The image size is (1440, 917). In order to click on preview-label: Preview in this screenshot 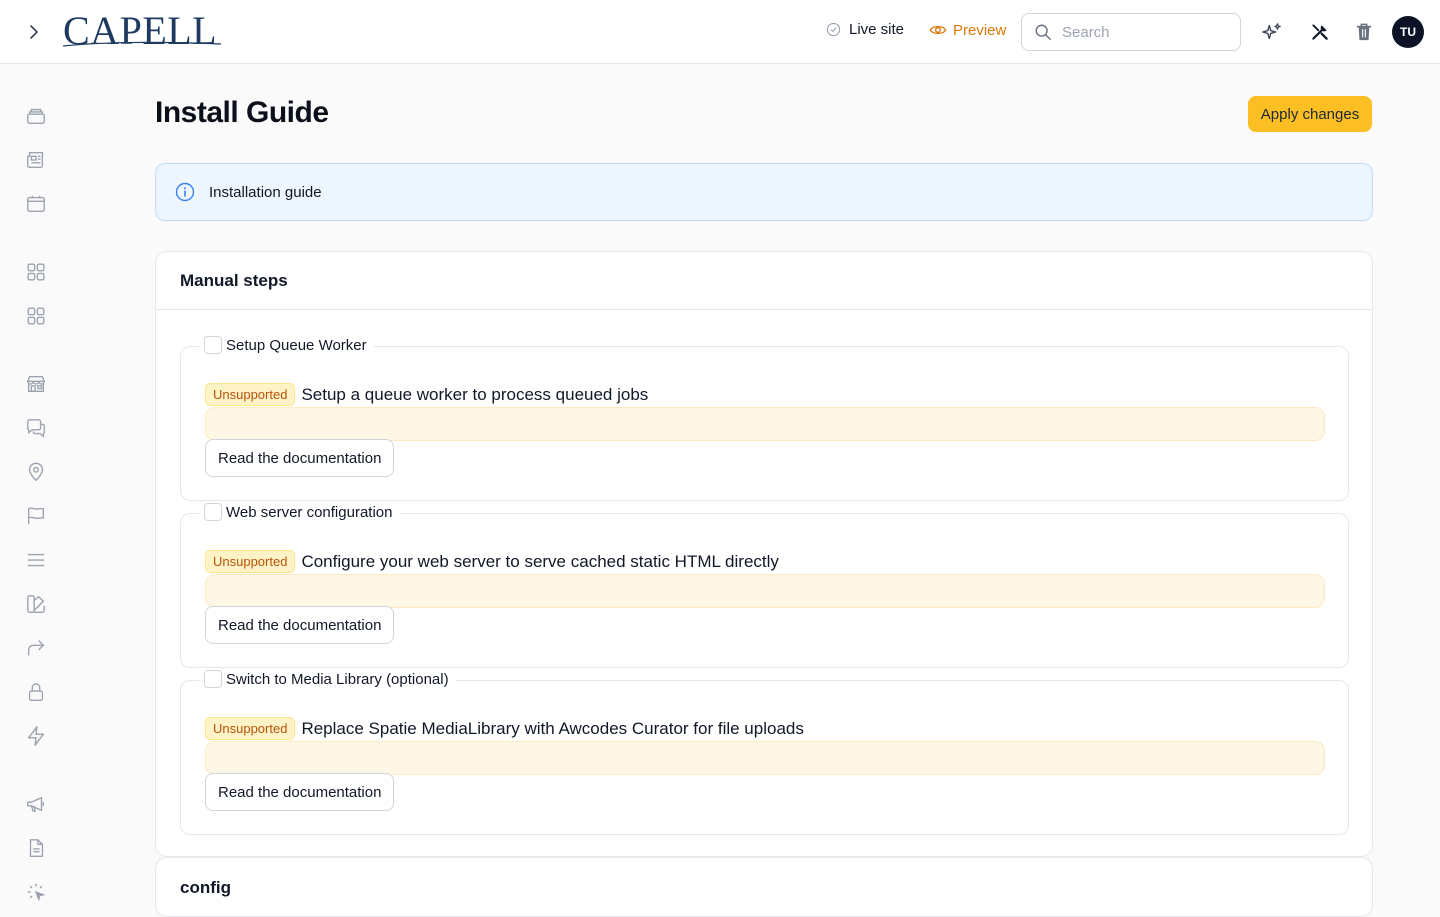, I will do `click(980, 30)`.